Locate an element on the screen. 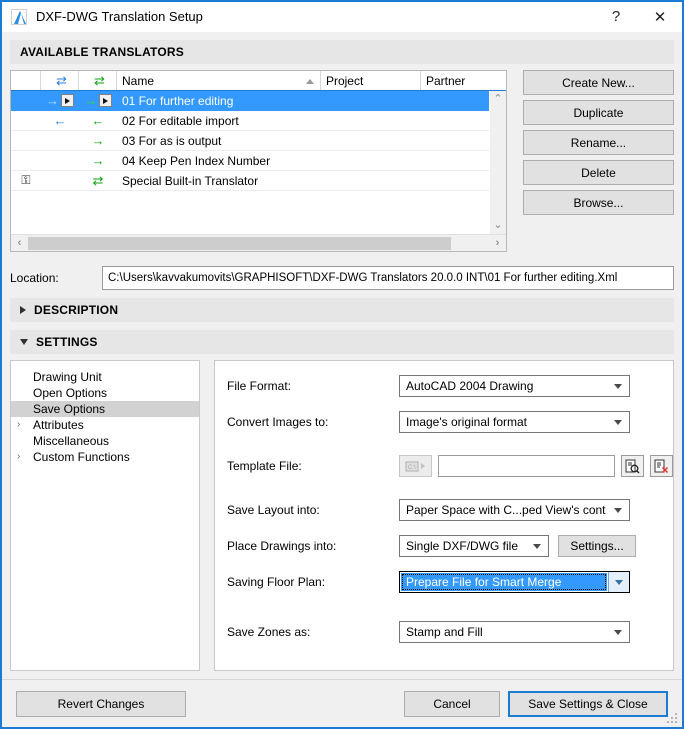  column-header-partner: Partner is located at coordinates (463, 80).